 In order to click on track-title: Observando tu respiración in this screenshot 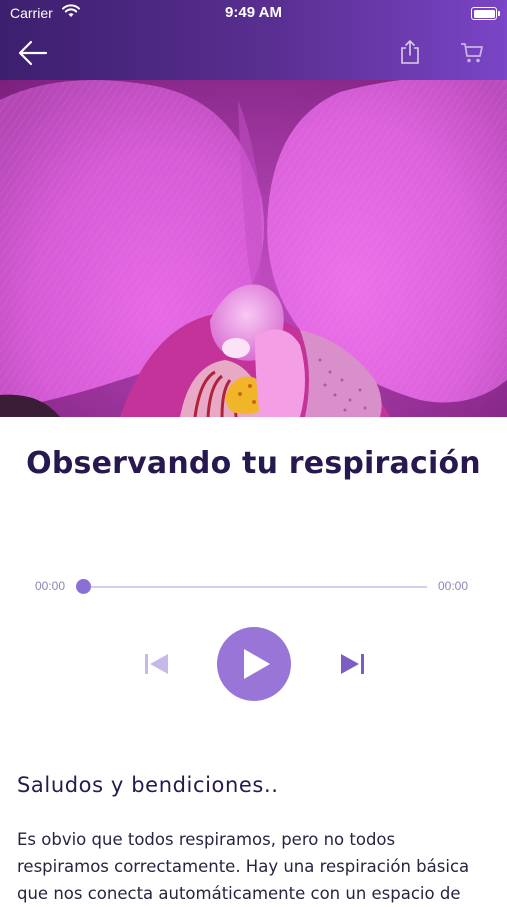, I will do `click(253, 463)`.